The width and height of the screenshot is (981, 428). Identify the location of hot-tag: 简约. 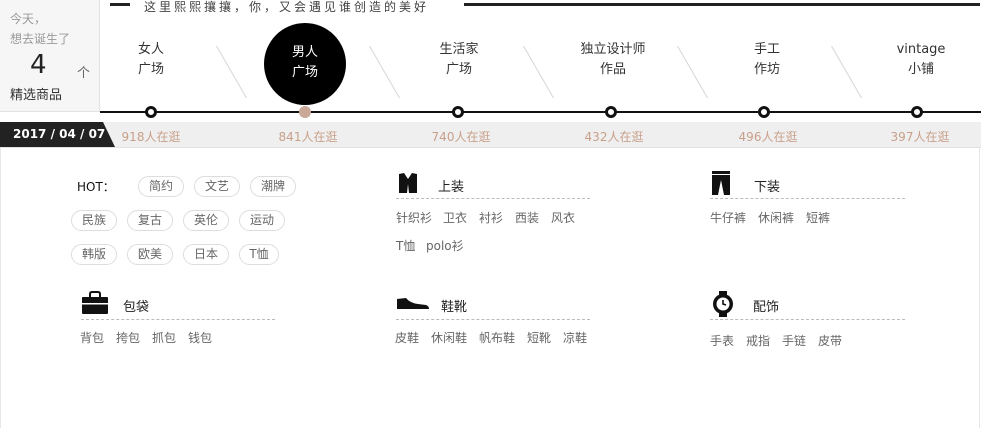
(161, 186).